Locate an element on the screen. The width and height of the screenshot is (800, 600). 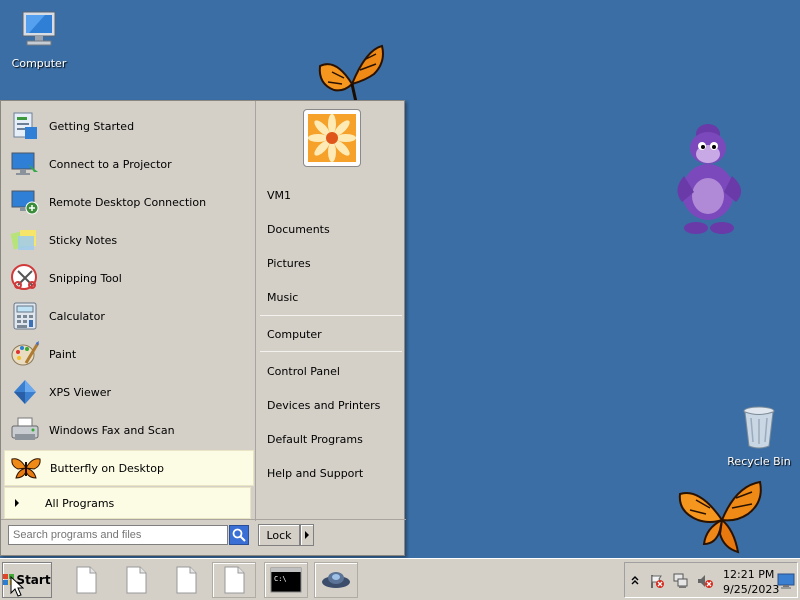
show-hidden-icons-button is located at coordinates (635, 581).